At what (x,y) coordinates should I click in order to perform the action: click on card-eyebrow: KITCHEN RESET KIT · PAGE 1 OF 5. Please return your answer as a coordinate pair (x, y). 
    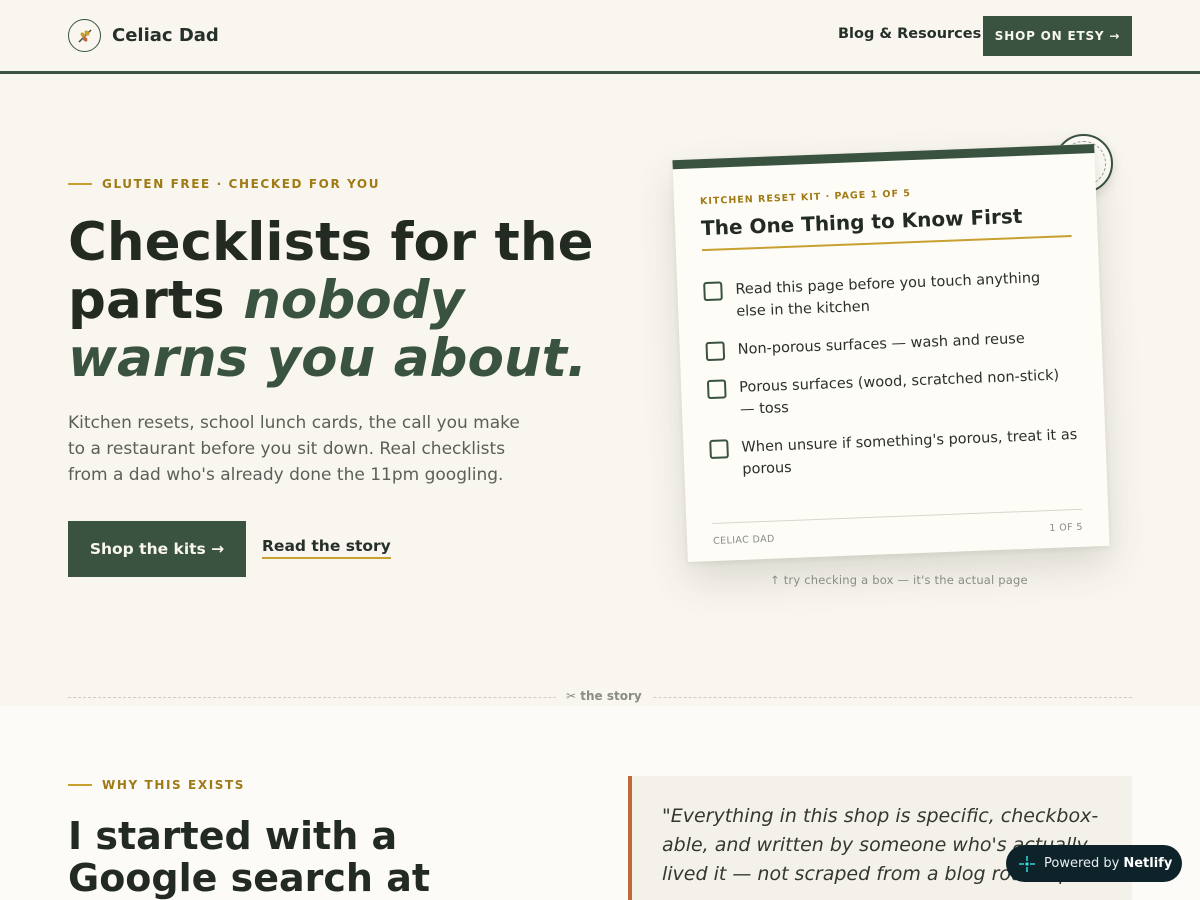
    Looking at the image, I should click on (805, 198).